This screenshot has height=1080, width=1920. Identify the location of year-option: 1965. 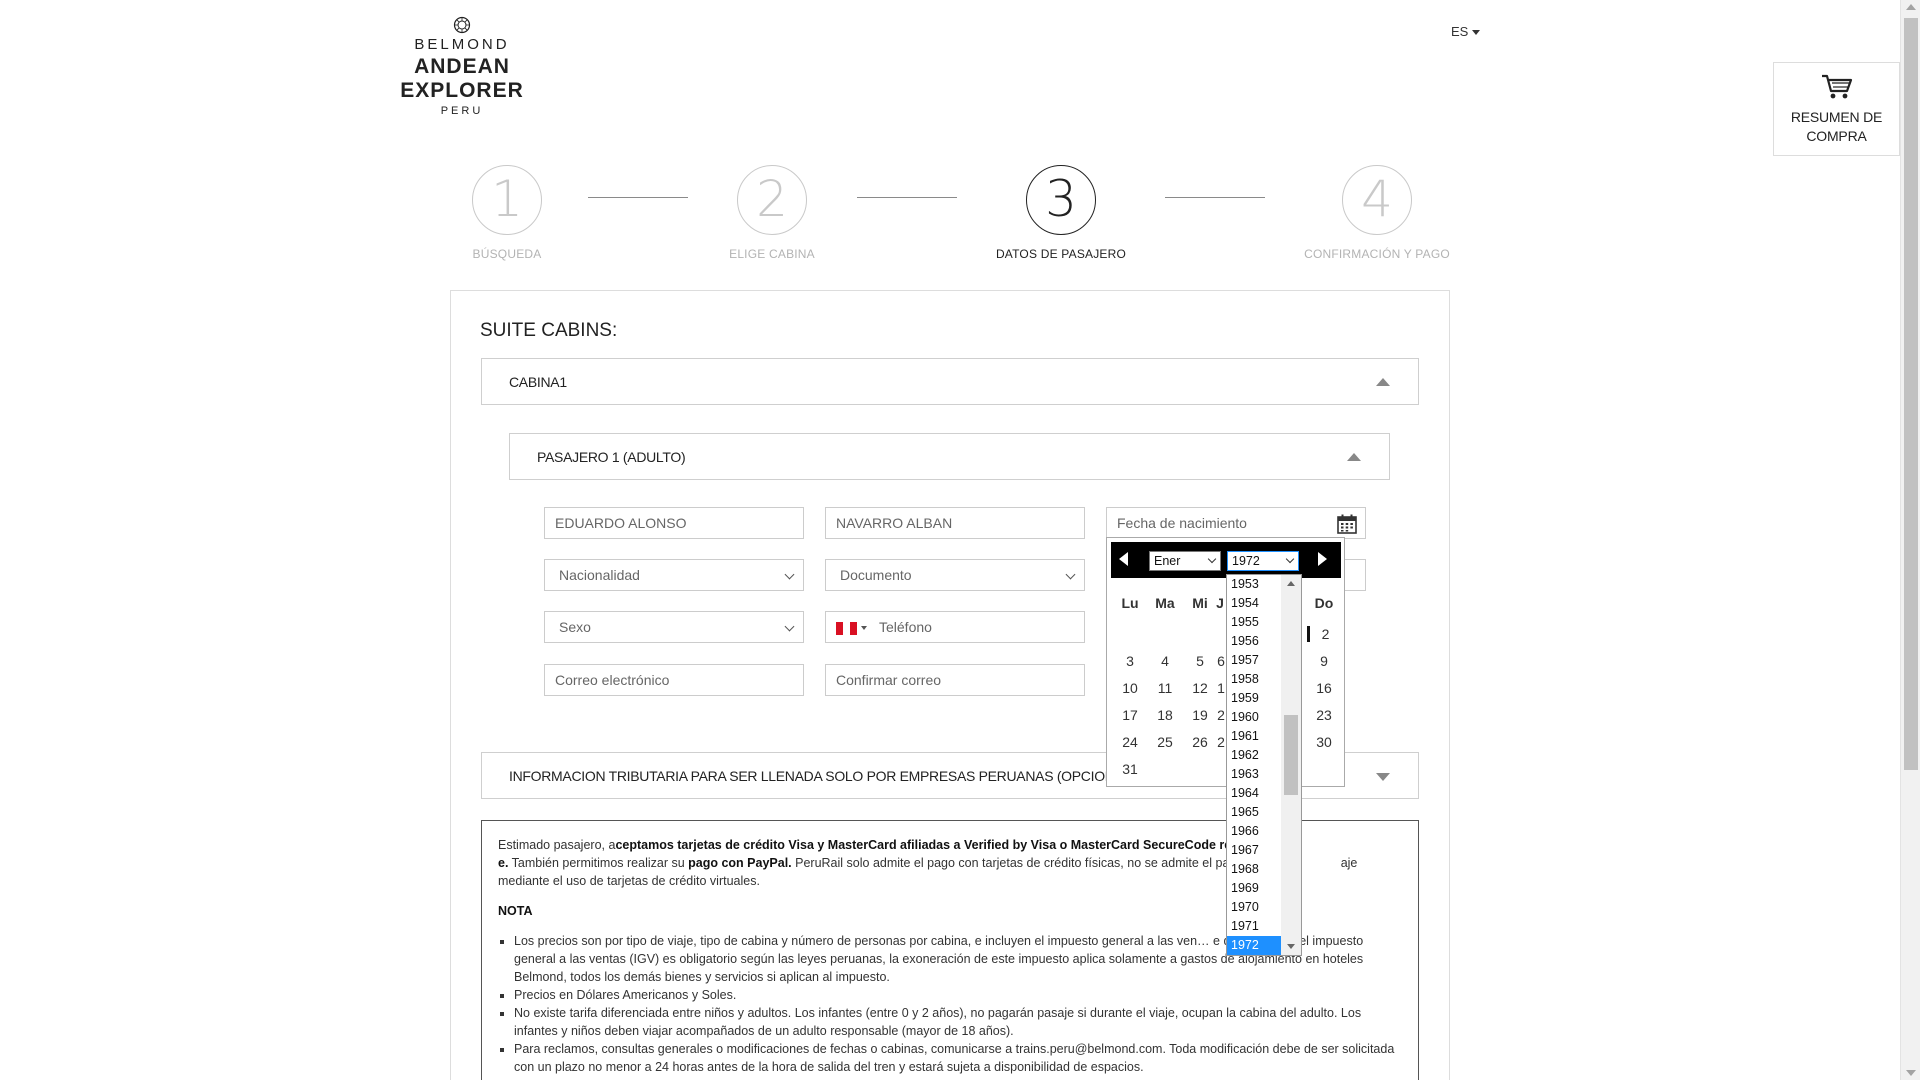
(1254, 812).